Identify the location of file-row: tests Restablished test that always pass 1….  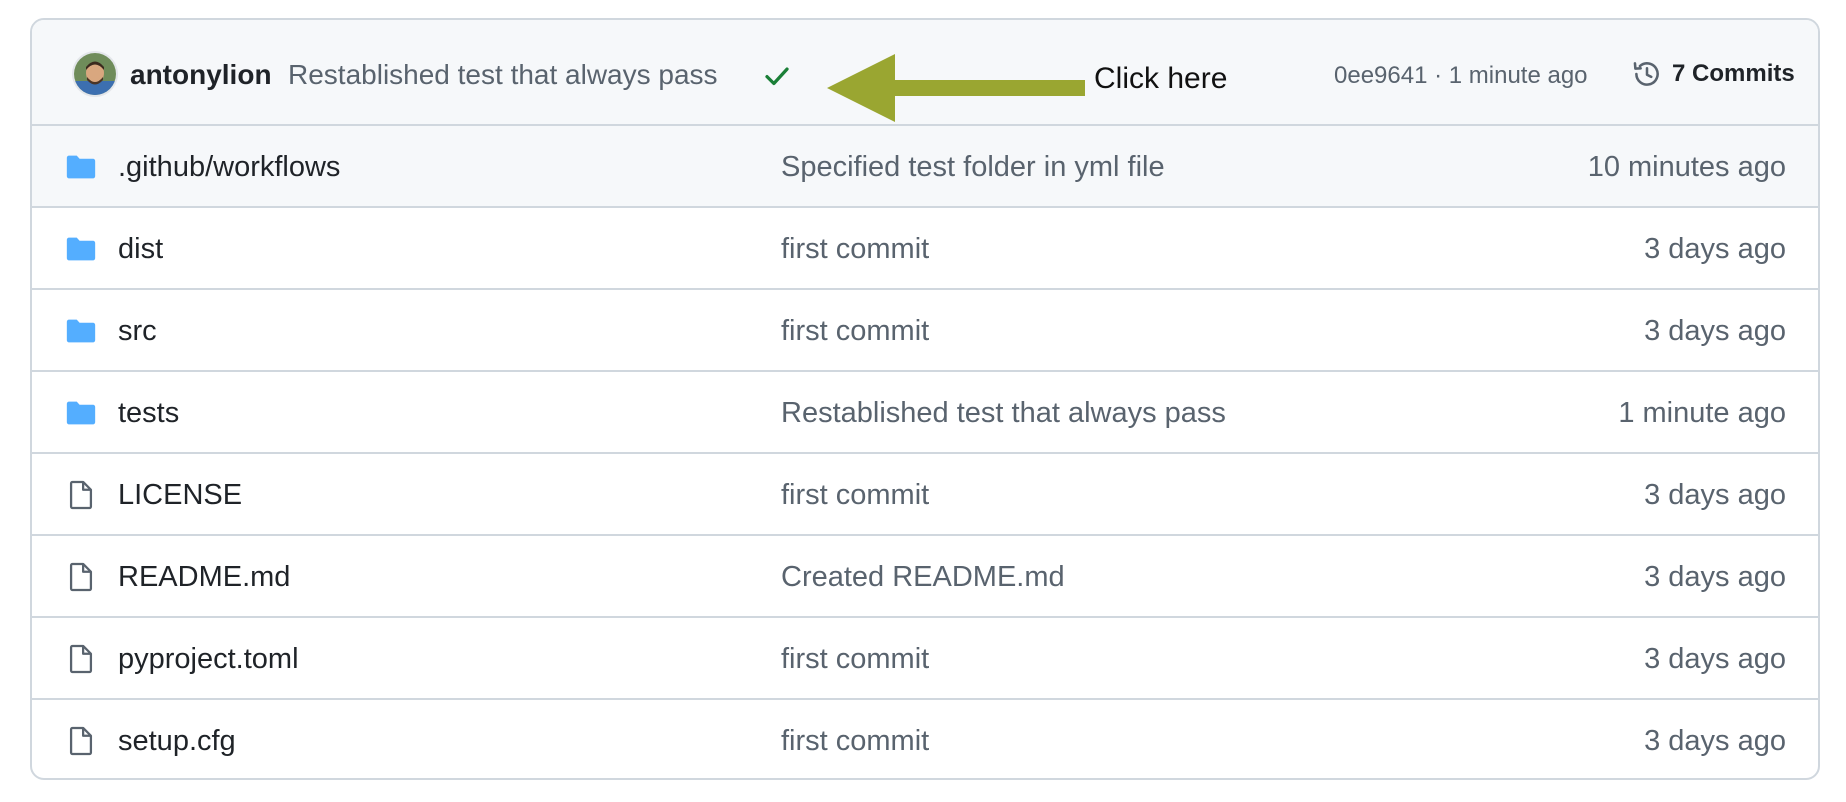
(925, 413).